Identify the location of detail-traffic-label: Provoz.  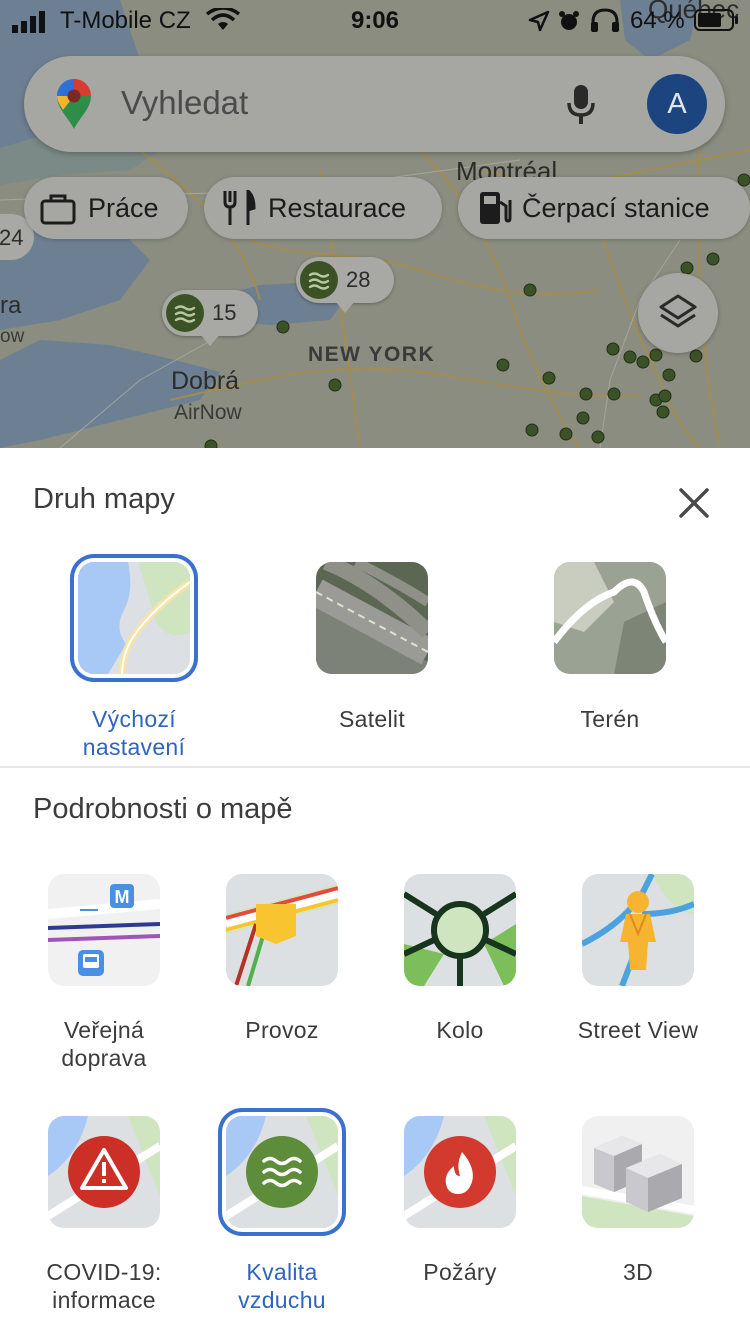
(282, 1030).